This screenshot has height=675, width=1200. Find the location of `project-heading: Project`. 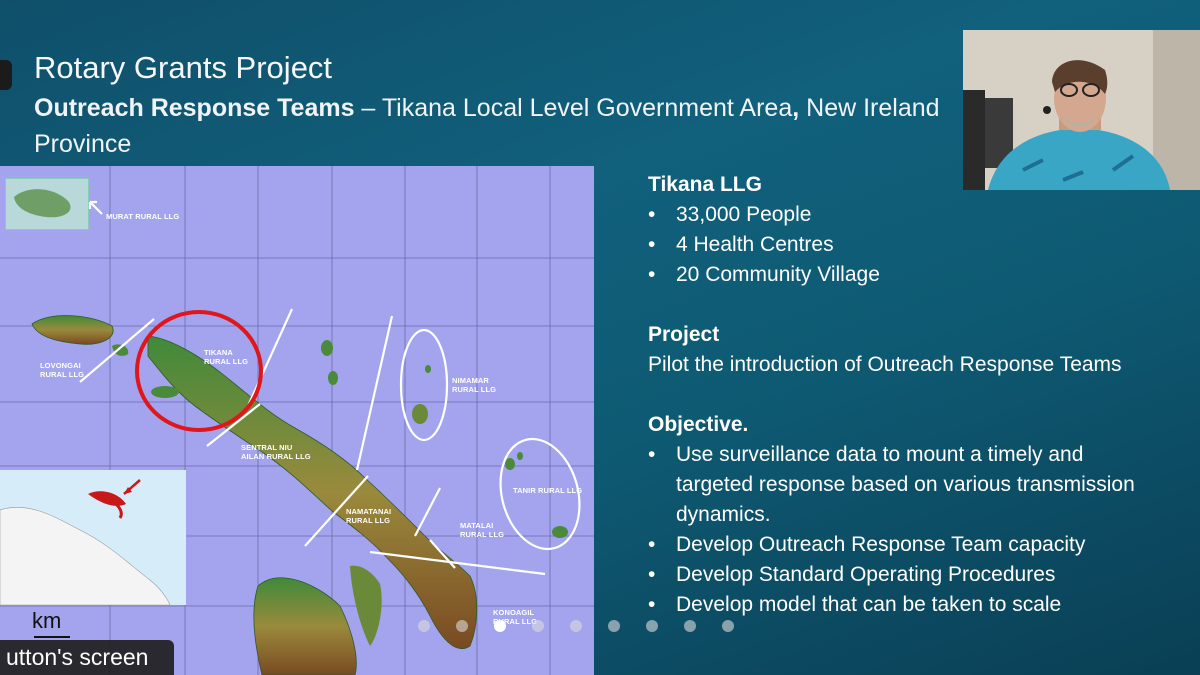

project-heading: Project is located at coordinates (684, 334).